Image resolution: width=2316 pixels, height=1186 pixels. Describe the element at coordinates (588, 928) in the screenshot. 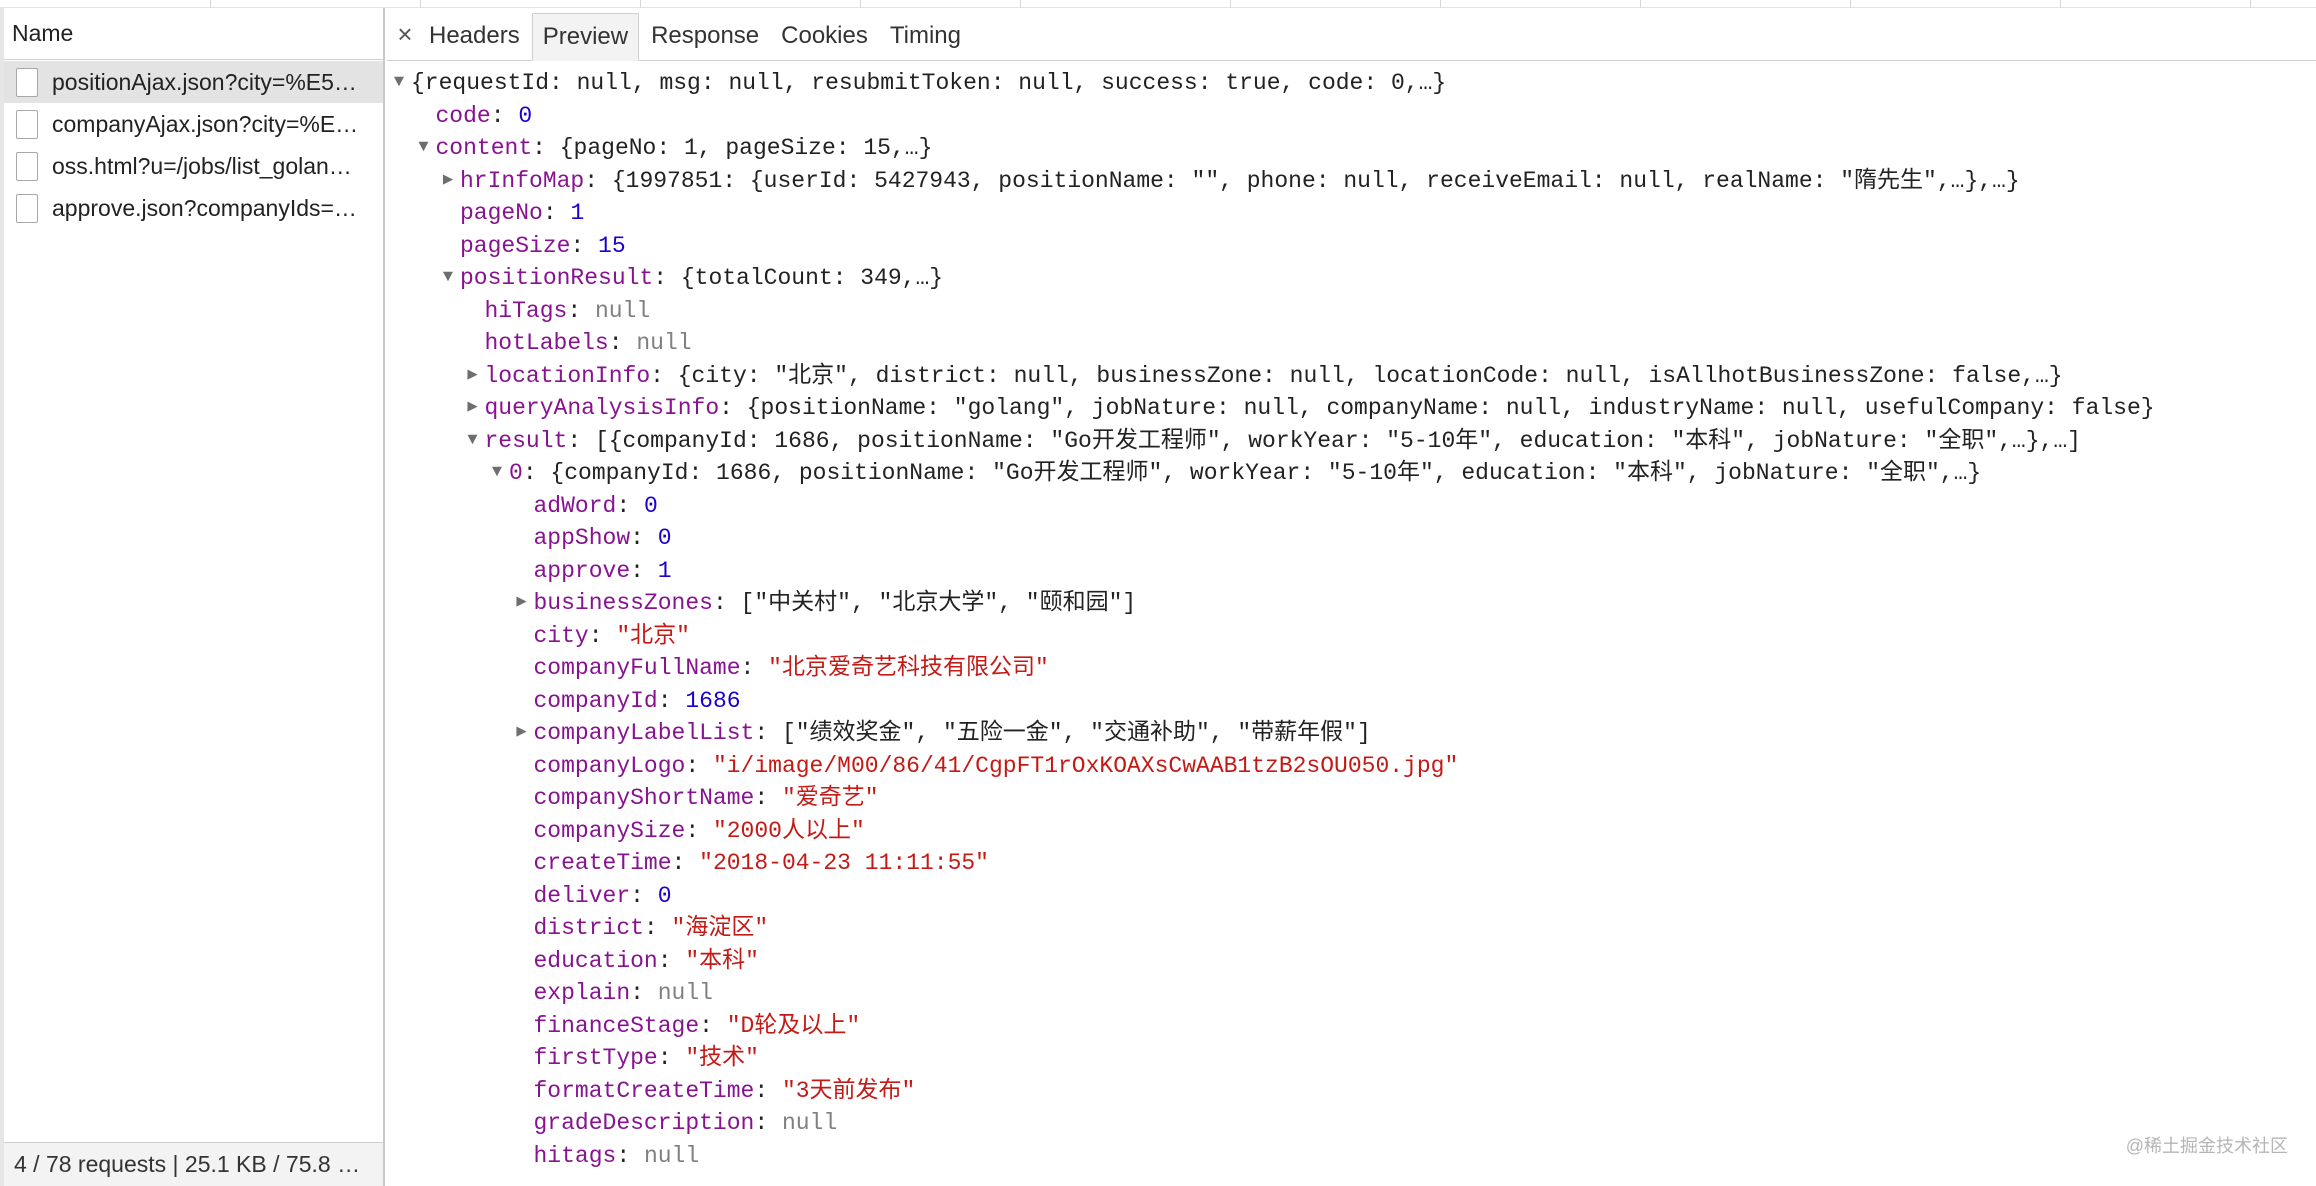

I see `json-key: district` at that location.